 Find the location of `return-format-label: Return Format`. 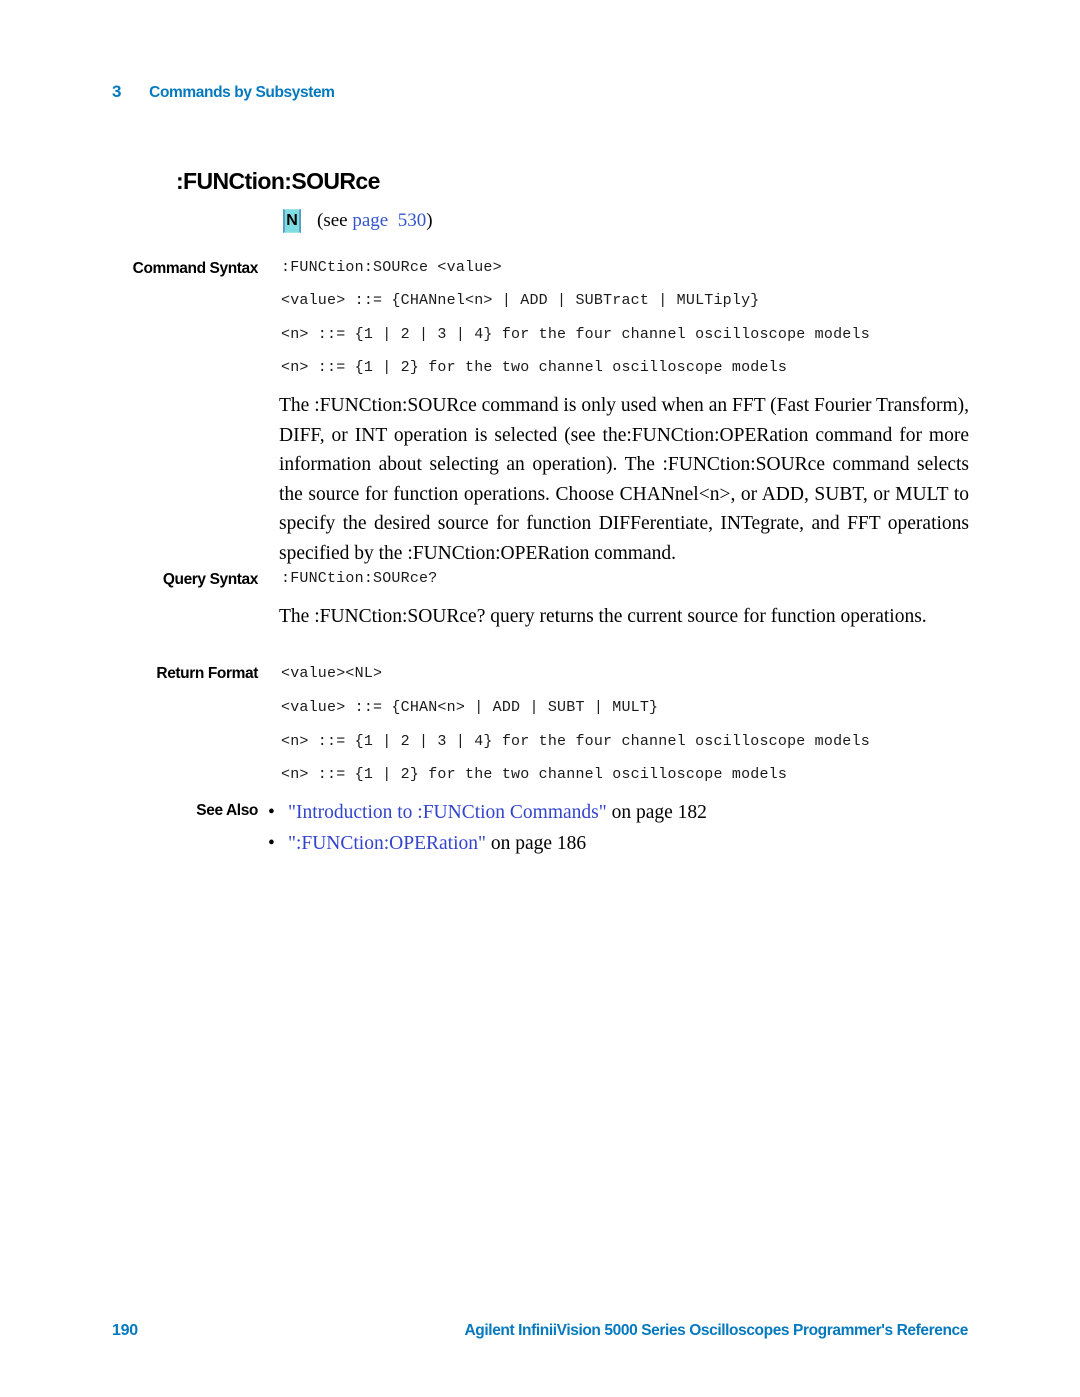

return-format-label: Return Format is located at coordinates (207, 673).